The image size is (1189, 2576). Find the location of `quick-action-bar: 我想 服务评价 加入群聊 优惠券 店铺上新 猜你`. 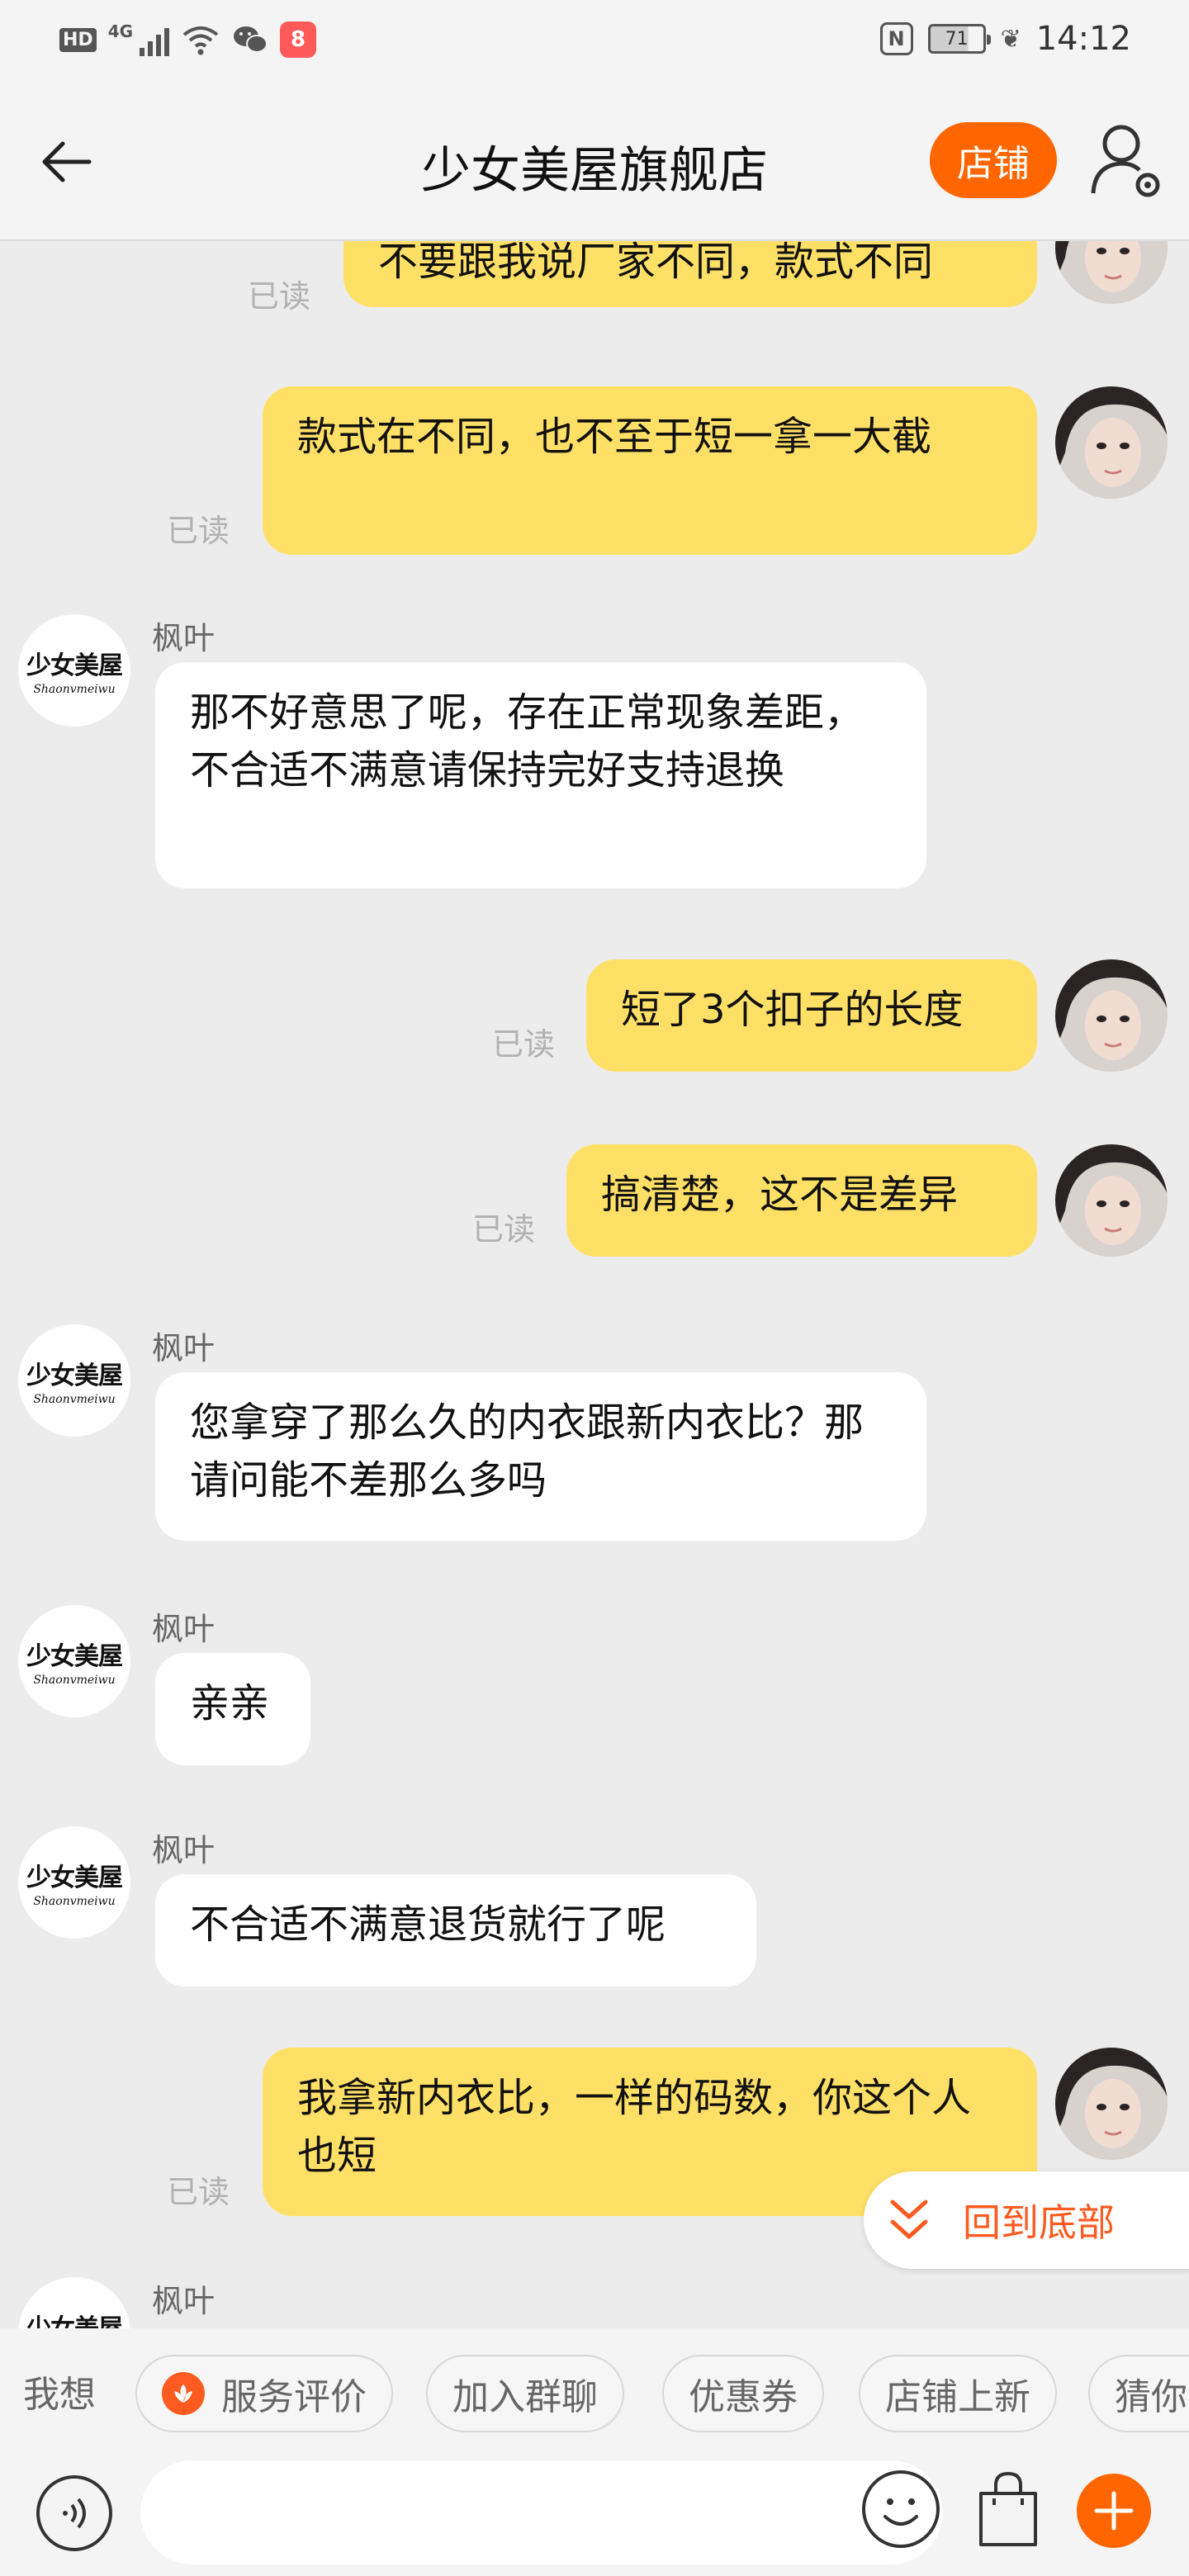

quick-action-bar: 我想 服务评价 加入群聊 优惠券 店铺上新 猜你 is located at coordinates (594, 2390).